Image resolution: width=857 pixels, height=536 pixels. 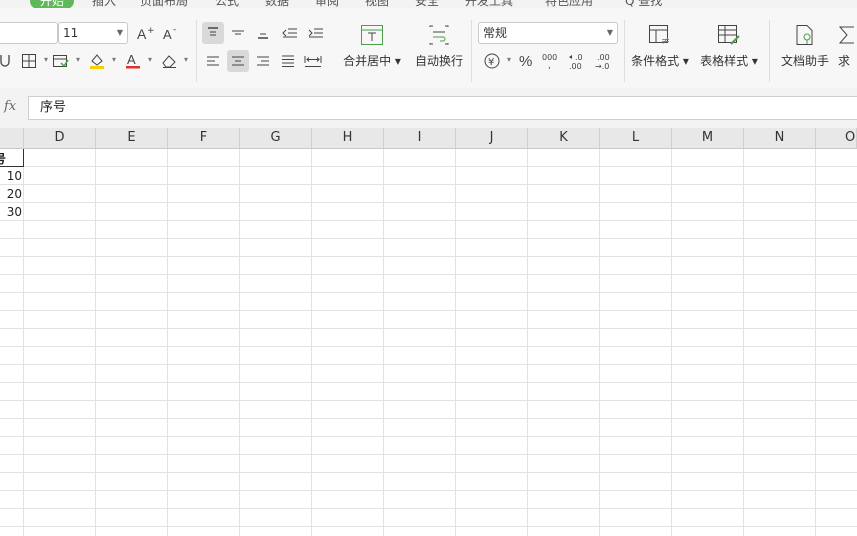 What do you see at coordinates (29, 33) in the screenshot?
I see `font-name-combo` at bounding box center [29, 33].